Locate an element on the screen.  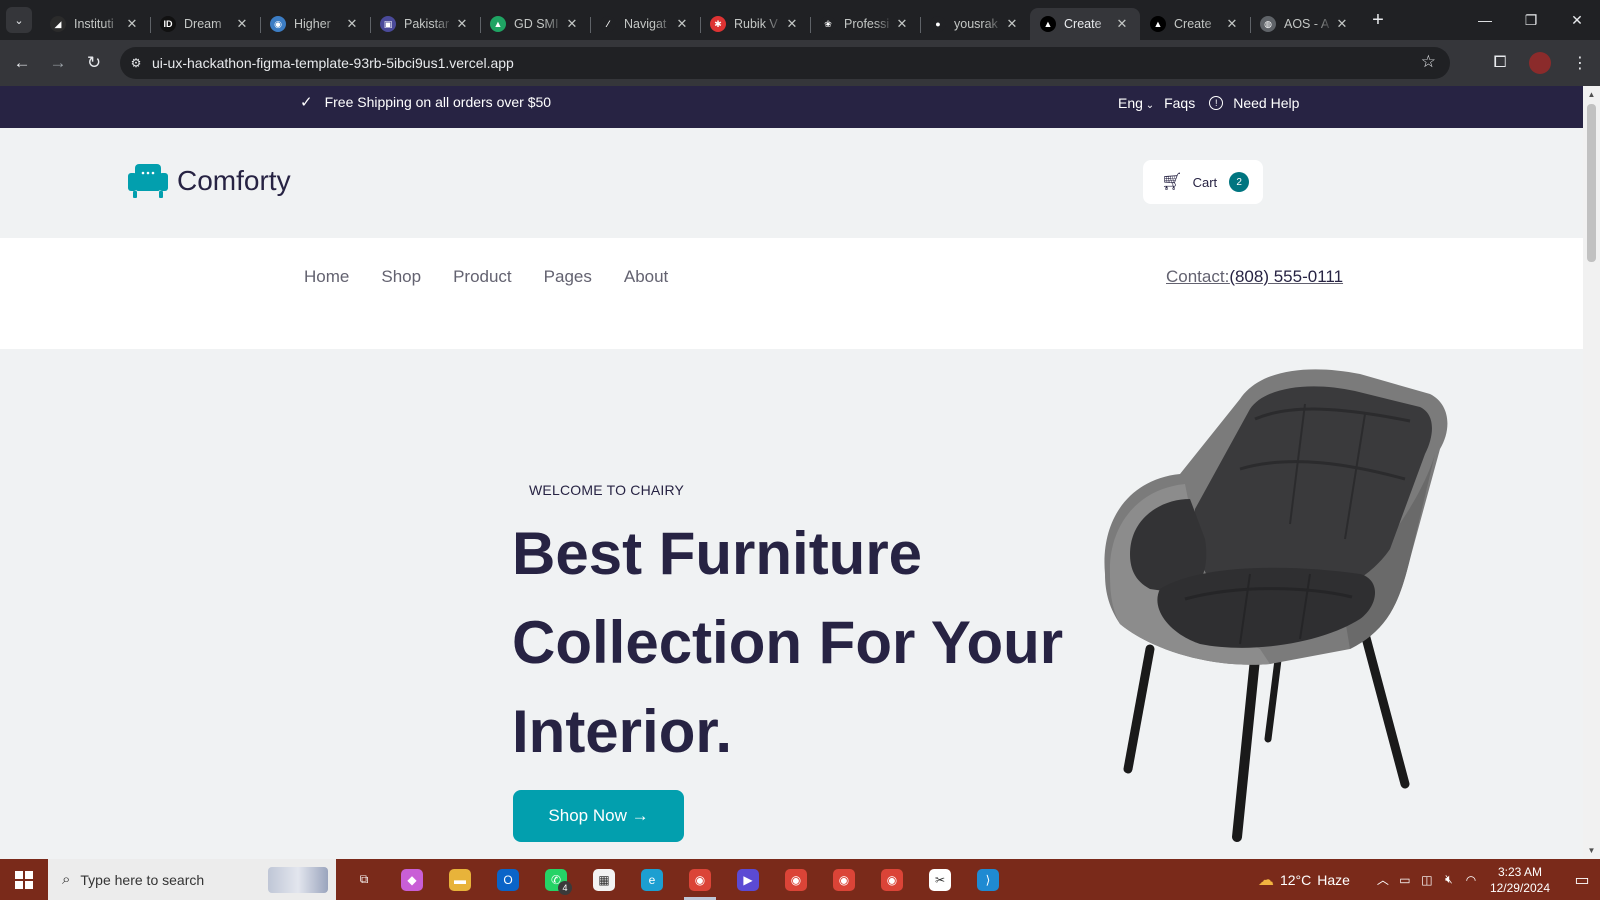
edge-taskbar-button: e is located at coordinates (652, 879).